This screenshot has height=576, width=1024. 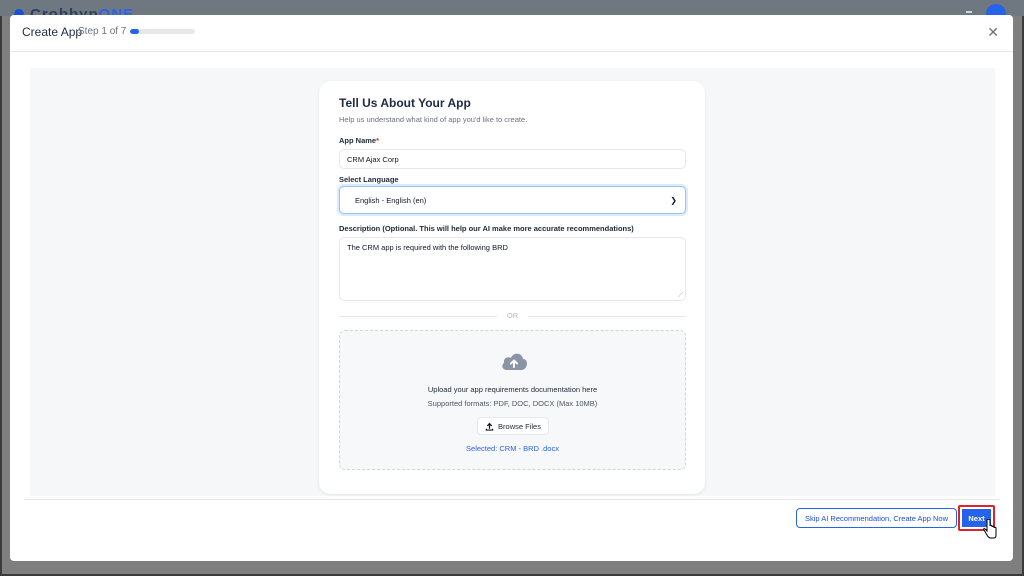 What do you see at coordinates (511, 499) in the screenshot?
I see `footer-divider` at bounding box center [511, 499].